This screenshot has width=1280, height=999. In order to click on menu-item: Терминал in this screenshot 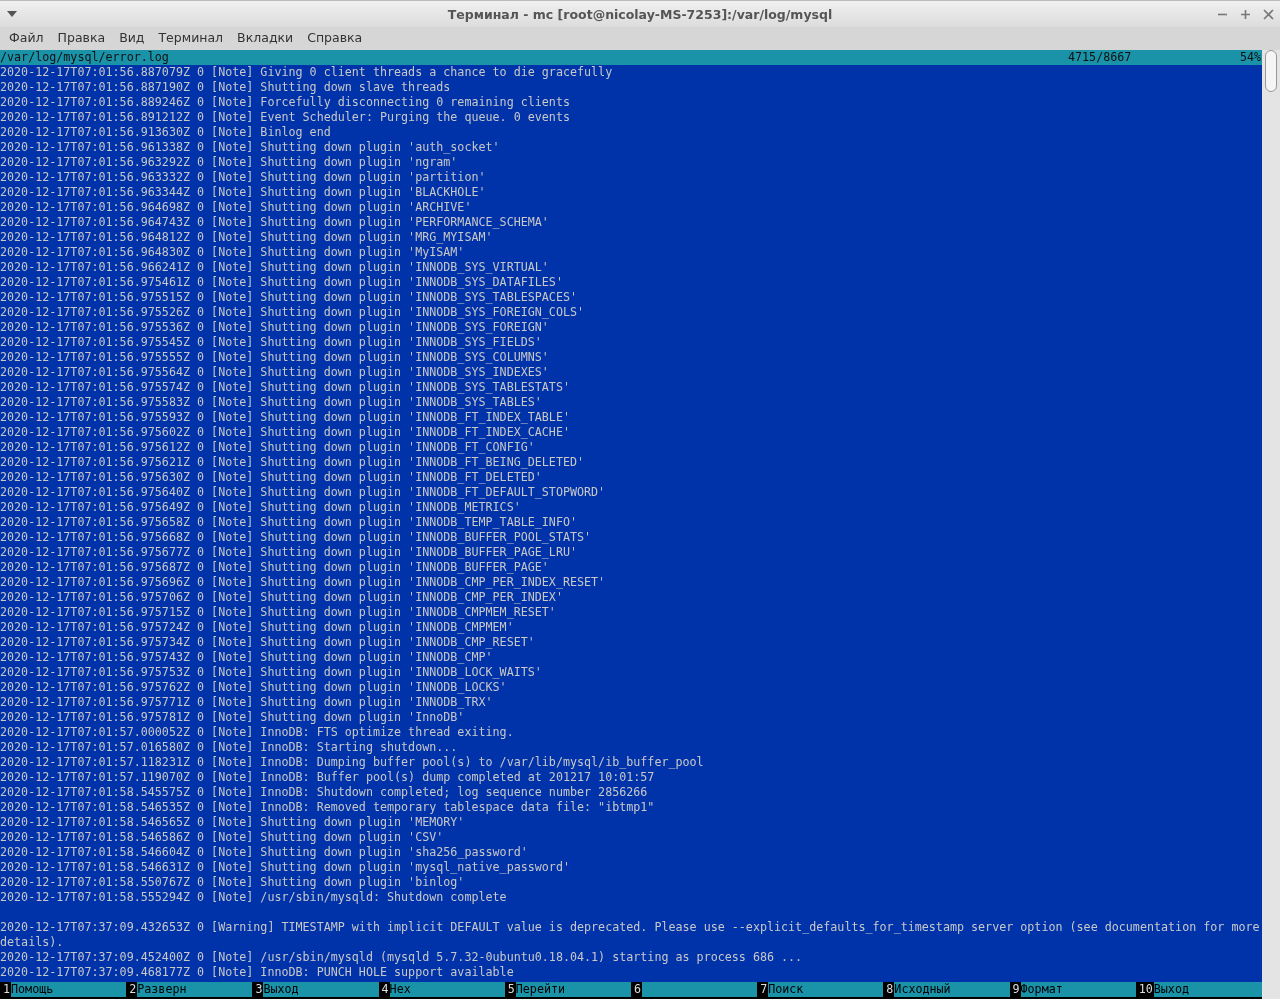, I will do `click(191, 37)`.